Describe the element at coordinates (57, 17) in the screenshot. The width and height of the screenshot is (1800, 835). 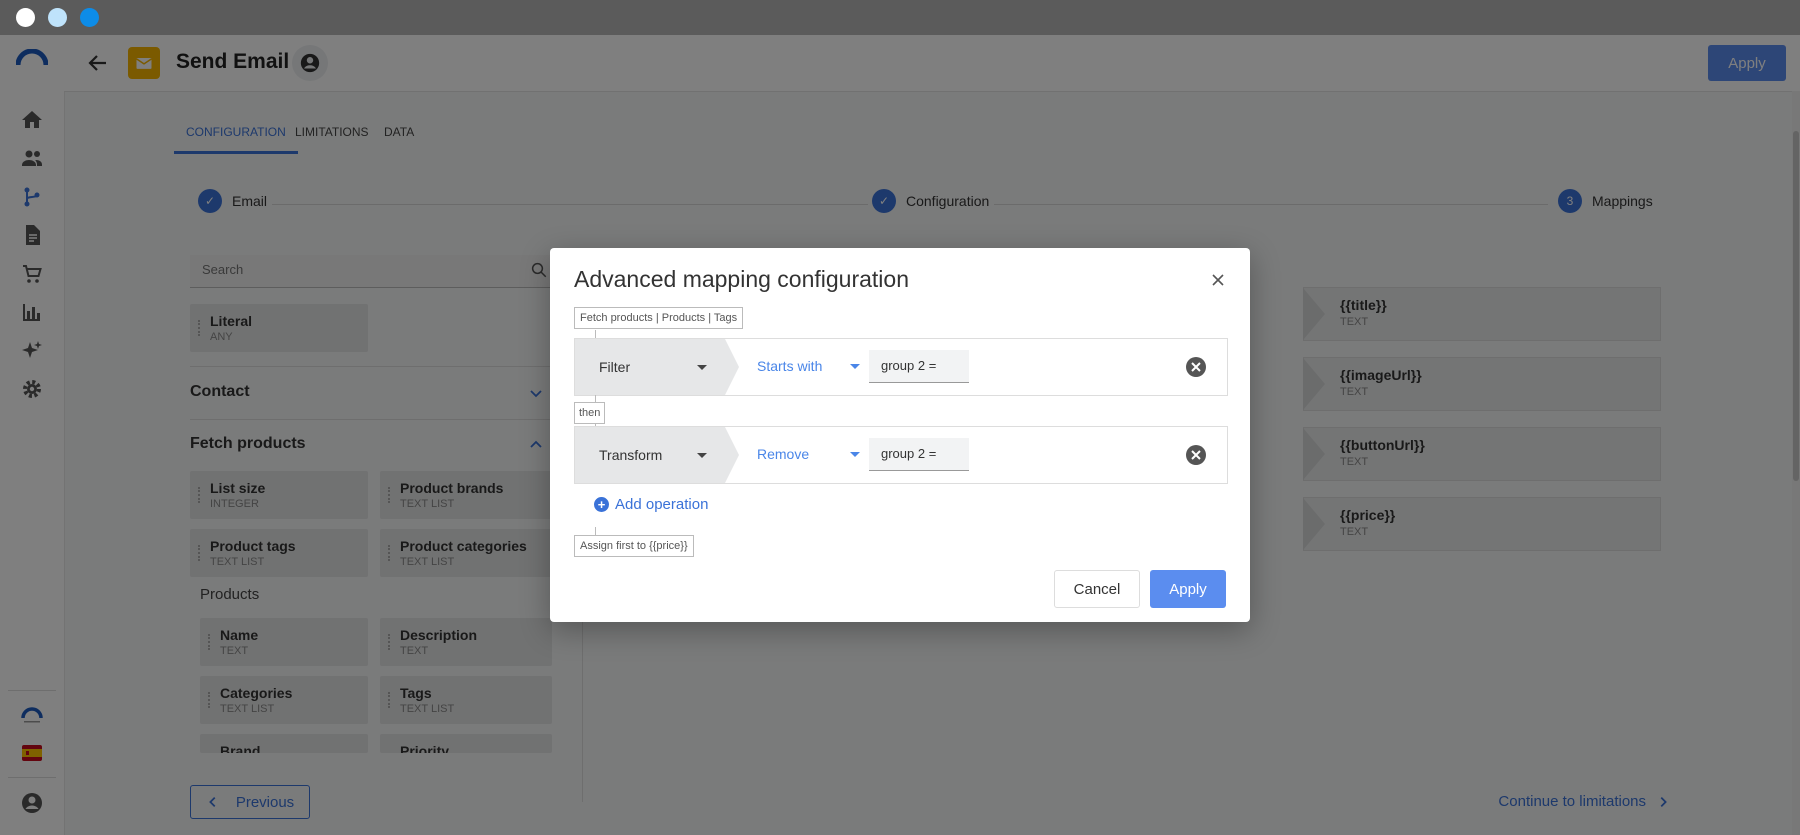
I see `window-minimize-button` at that location.